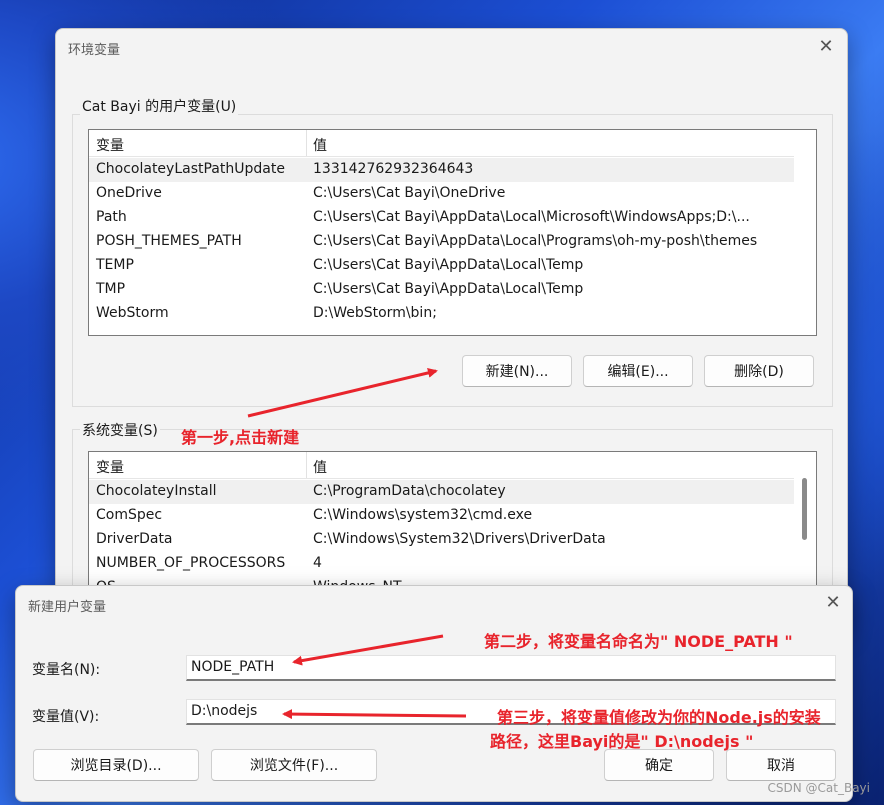 The image size is (884, 805). Describe the element at coordinates (659, 717) in the screenshot. I see `annotation-step3-line1: 第三步，将变量值修改为你的Node.js的安装` at that location.